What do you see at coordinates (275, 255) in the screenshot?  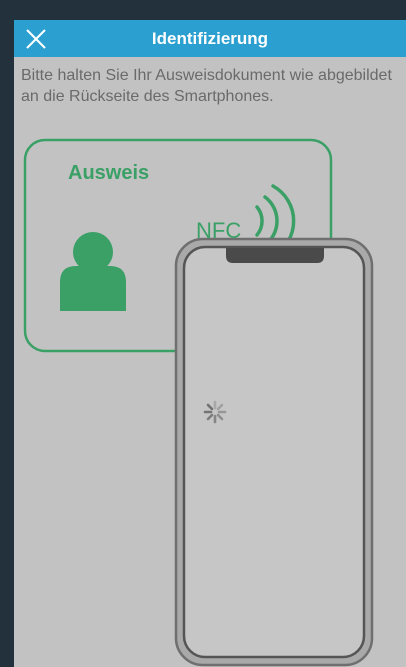 I see `phone-notch` at bounding box center [275, 255].